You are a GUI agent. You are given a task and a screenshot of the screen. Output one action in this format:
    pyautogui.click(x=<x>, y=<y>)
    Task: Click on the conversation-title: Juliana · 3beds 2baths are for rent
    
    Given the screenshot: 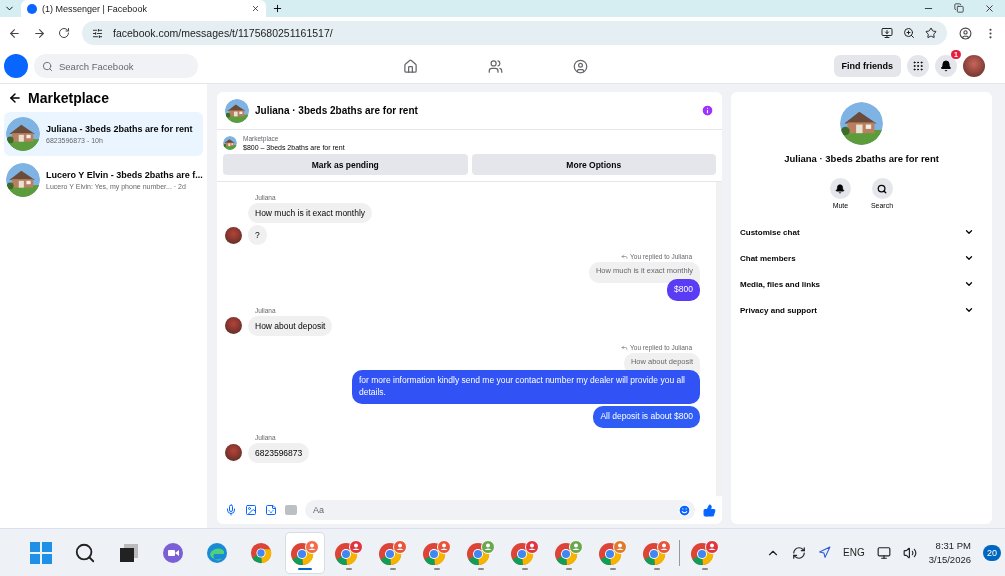 What is the action you would take?
    pyautogui.click(x=861, y=158)
    